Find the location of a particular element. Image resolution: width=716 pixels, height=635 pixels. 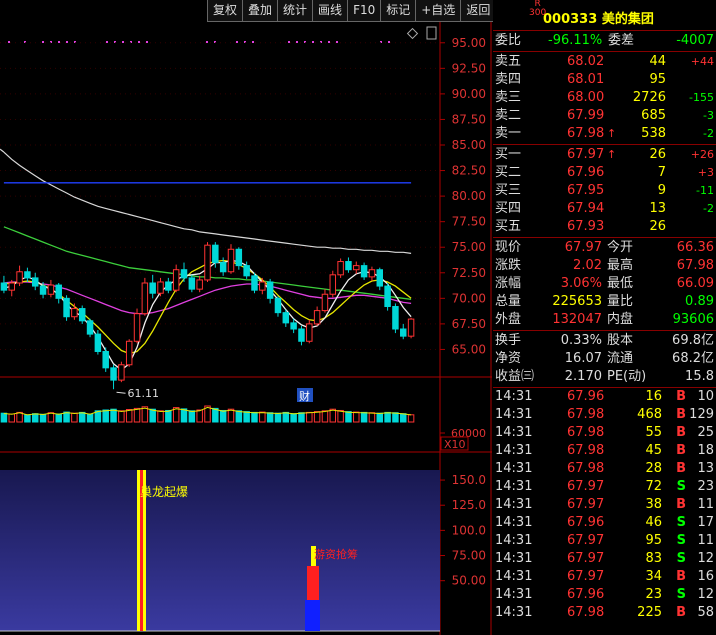

fund-value: 16.07 is located at coordinates (583, 358).